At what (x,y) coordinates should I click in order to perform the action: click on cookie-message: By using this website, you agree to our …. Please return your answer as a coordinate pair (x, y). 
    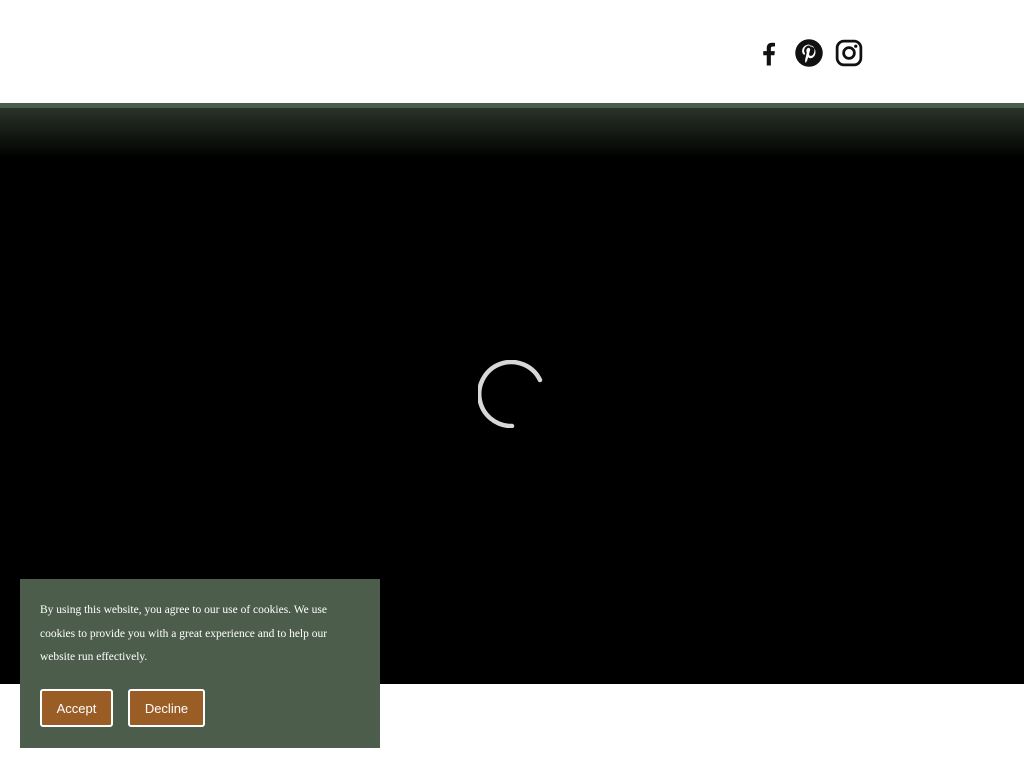
    Looking at the image, I should click on (184, 633).